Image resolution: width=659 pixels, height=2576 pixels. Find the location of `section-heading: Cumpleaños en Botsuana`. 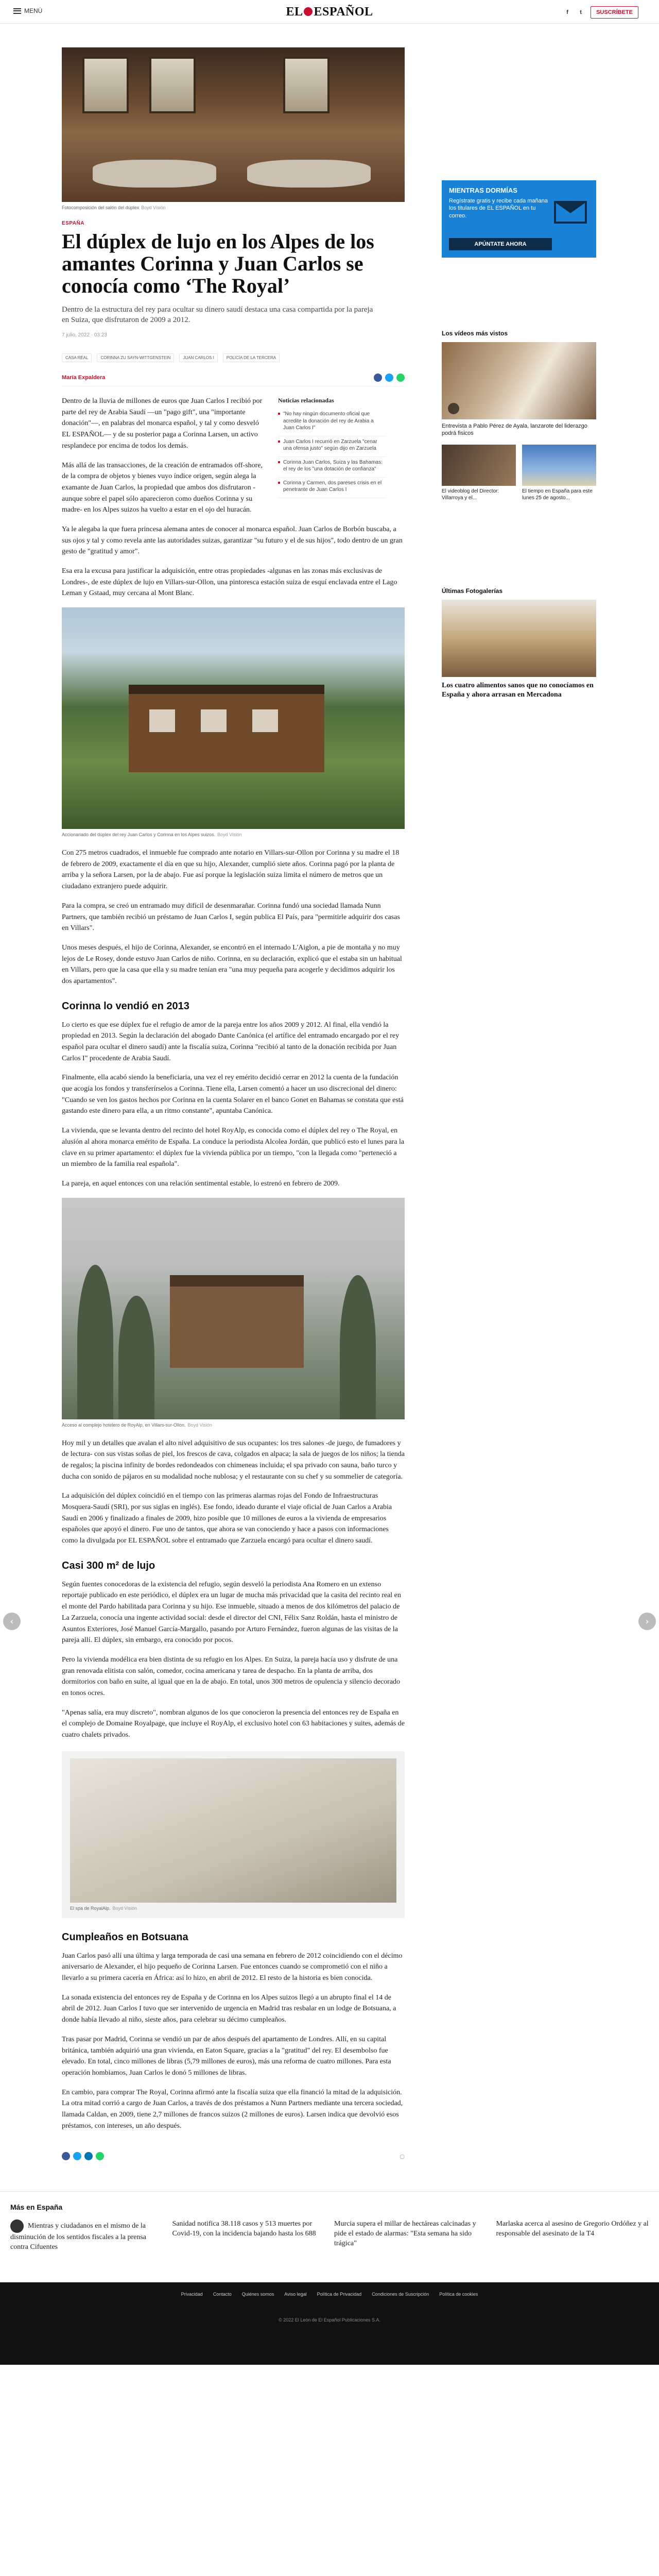

section-heading: Cumpleaños en Botsuana is located at coordinates (125, 1937).